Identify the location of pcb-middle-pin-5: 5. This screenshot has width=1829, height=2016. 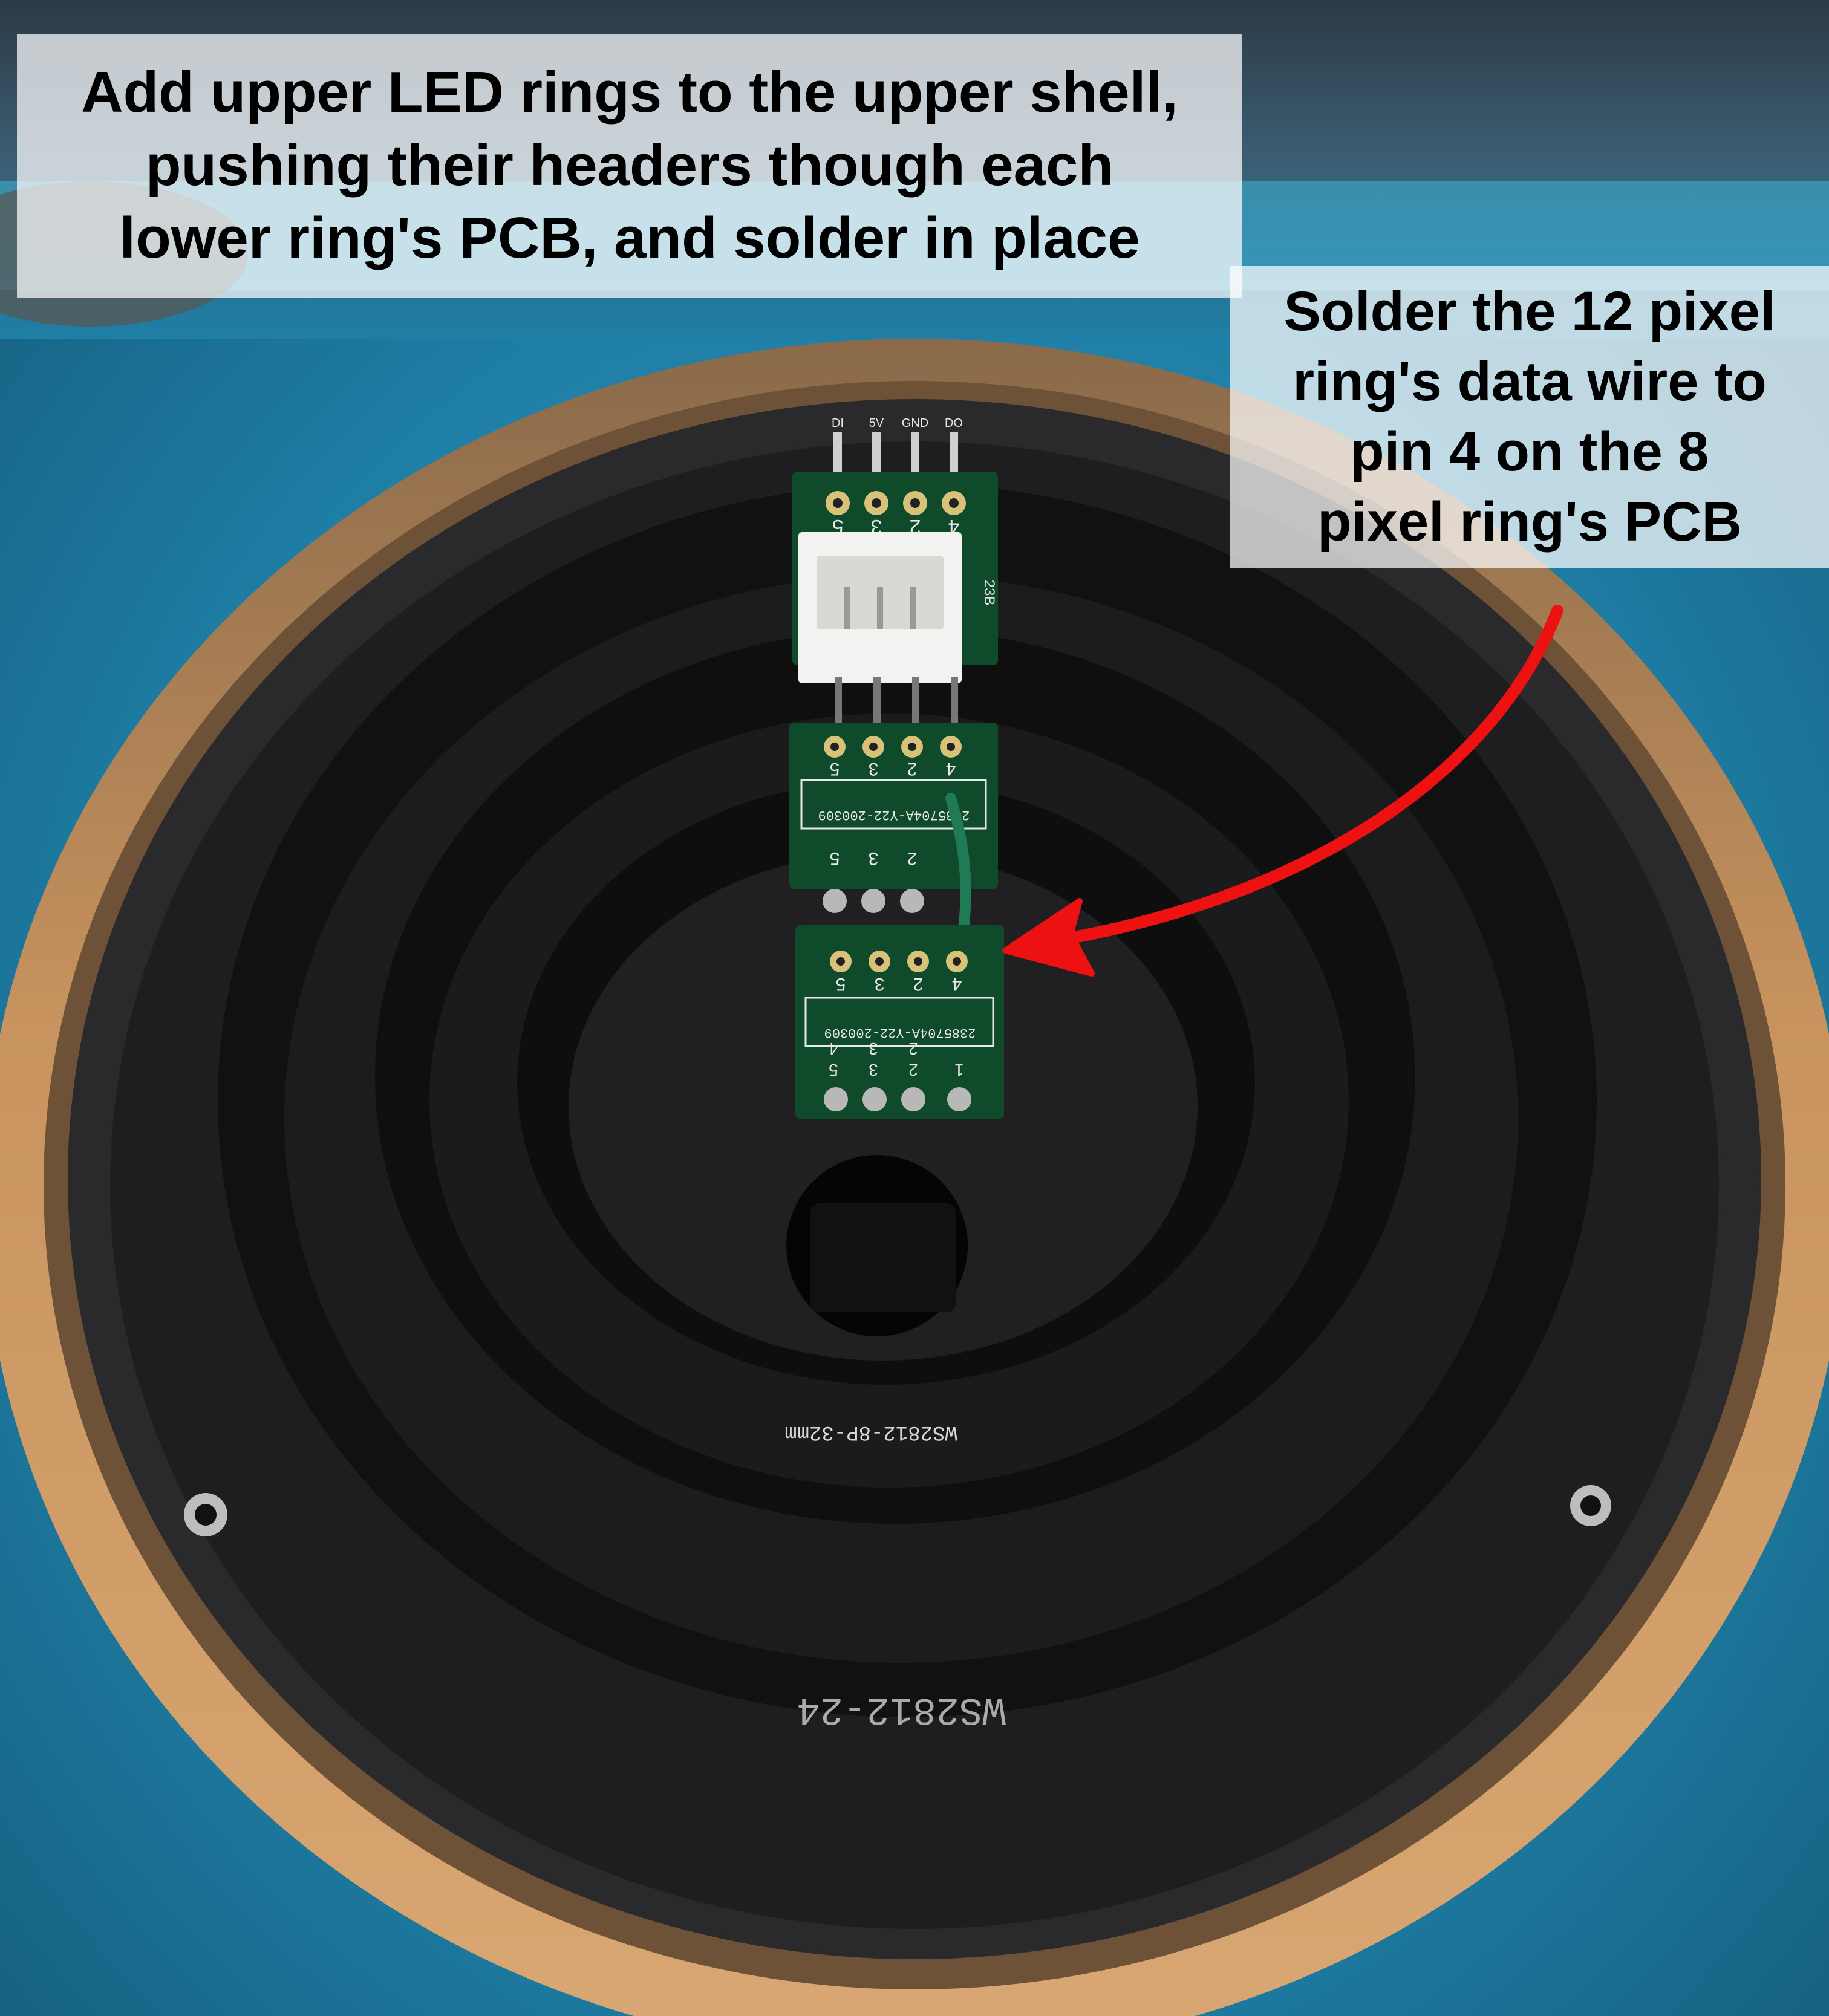
(835, 769).